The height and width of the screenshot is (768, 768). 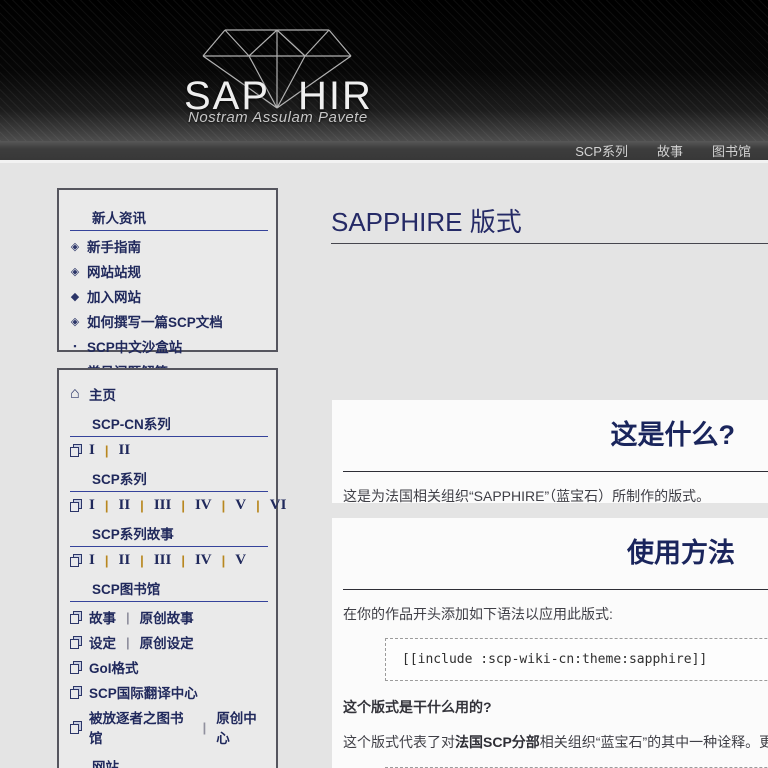 What do you see at coordinates (278, 505) in the screenshot?
I see `series-link: VI` at bounding box center [278, 505].